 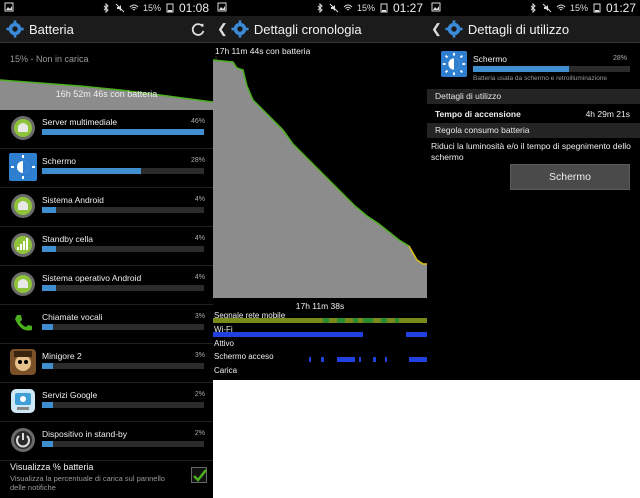 What do you see at coordinates (23, 128) in the screenshot?
I see `media-server-icon` at bounding box center [23, 128].